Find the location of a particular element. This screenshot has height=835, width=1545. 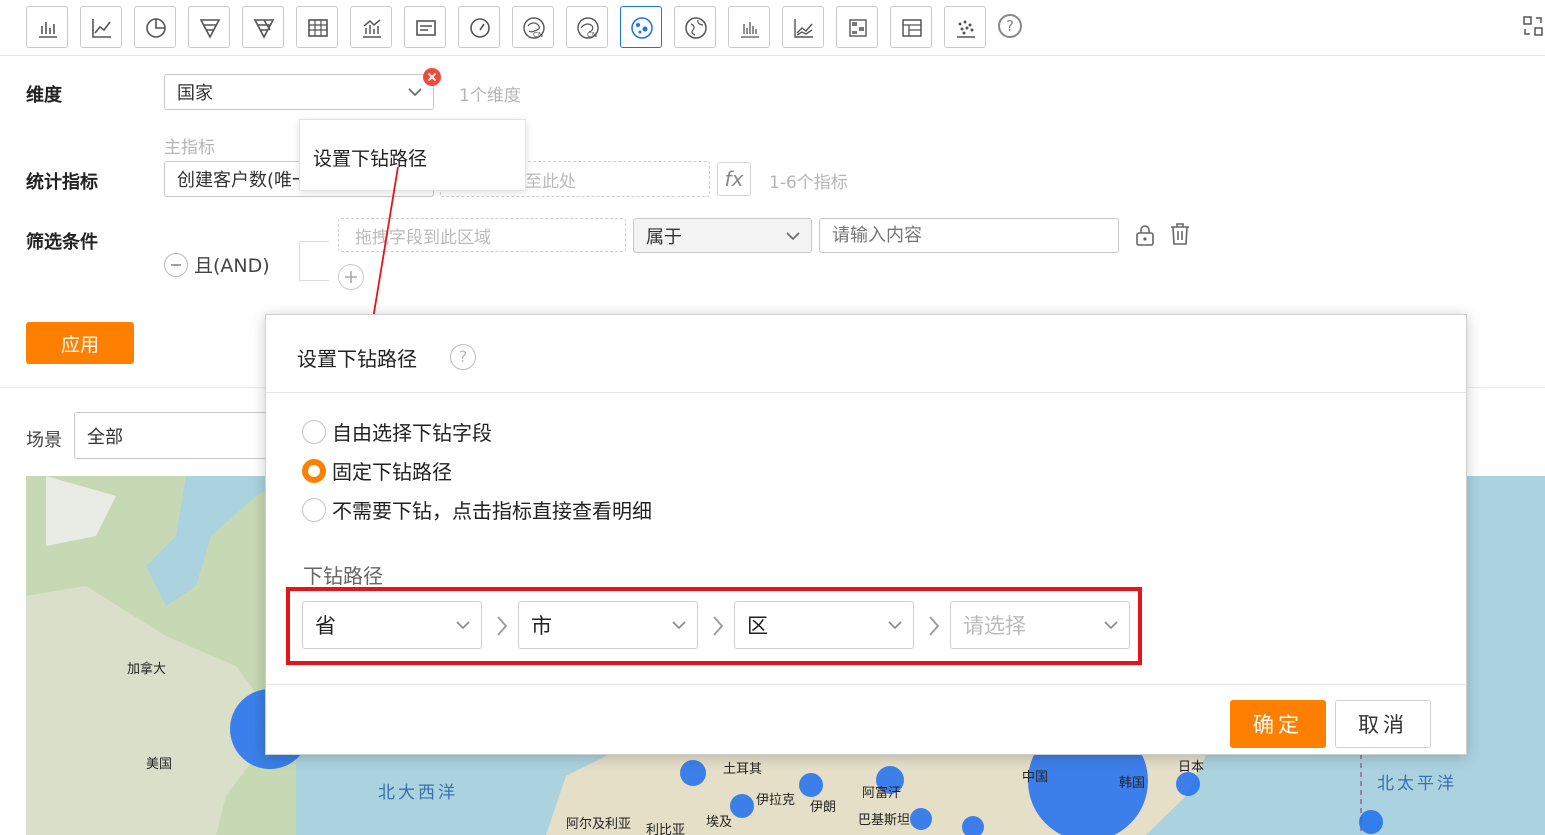

scene-select: 全部 is located at coordinates (174, 435).